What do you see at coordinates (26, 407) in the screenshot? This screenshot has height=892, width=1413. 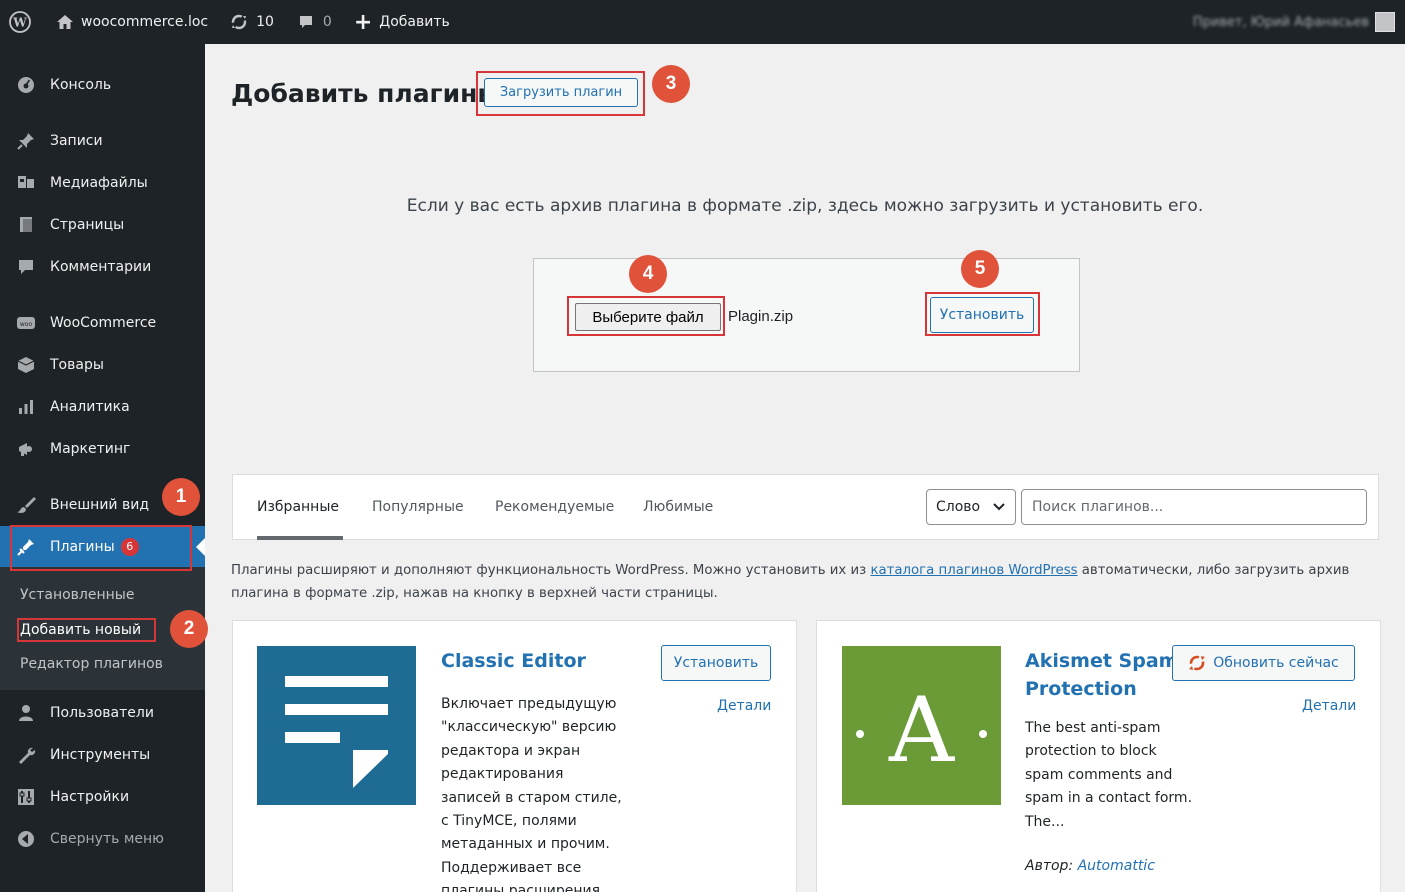 I see `analytics-icon` at bounding box center [26, 407].